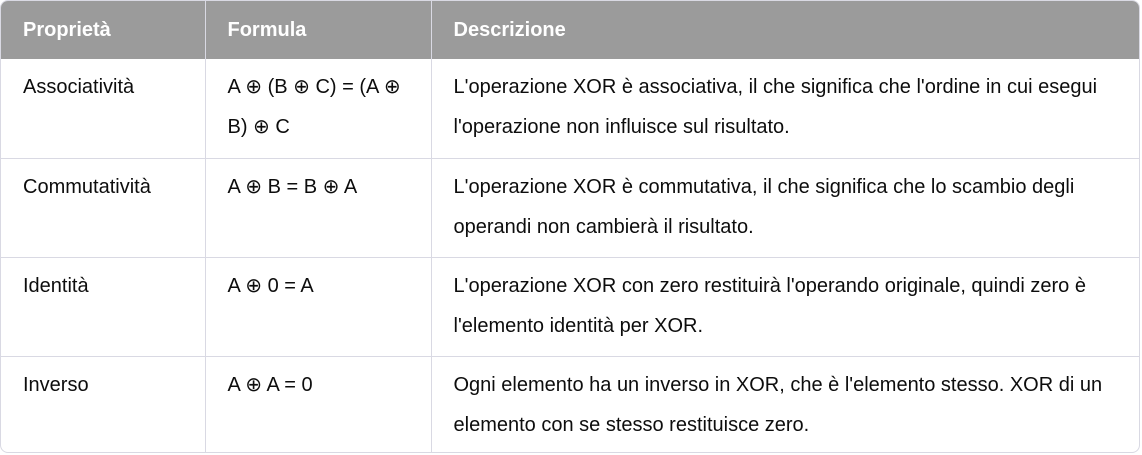 Image resolution: width=1142 pixels, height=455 pixels. Describe the element at coordinates (103, 108) in the screenshot. I see `cell-property: Associatività` at that location.